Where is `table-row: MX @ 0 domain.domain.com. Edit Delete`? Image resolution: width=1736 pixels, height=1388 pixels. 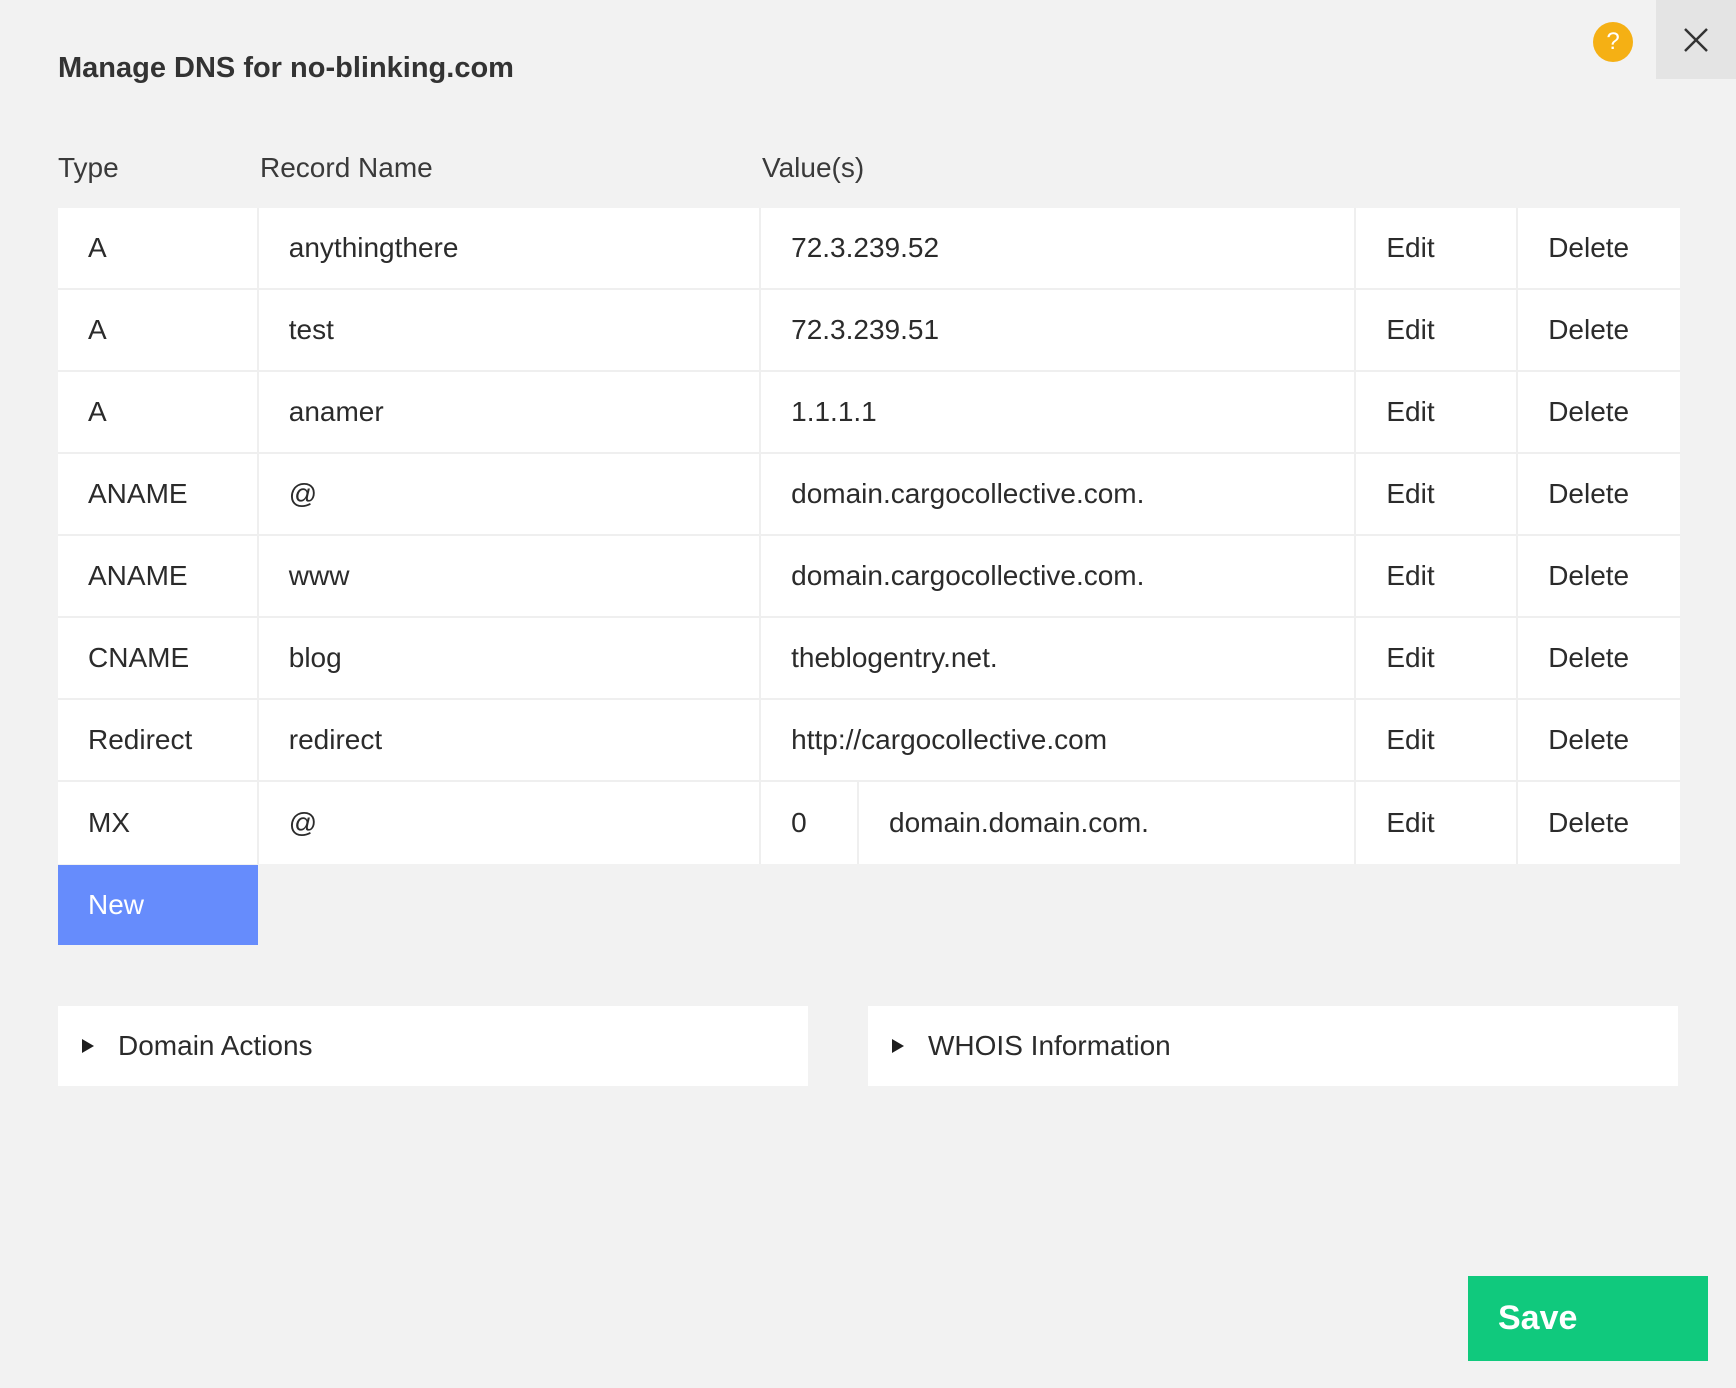
table-row: MX @ 0 domain.domain.com. Edit Delete is located at coordinates (869, 823).